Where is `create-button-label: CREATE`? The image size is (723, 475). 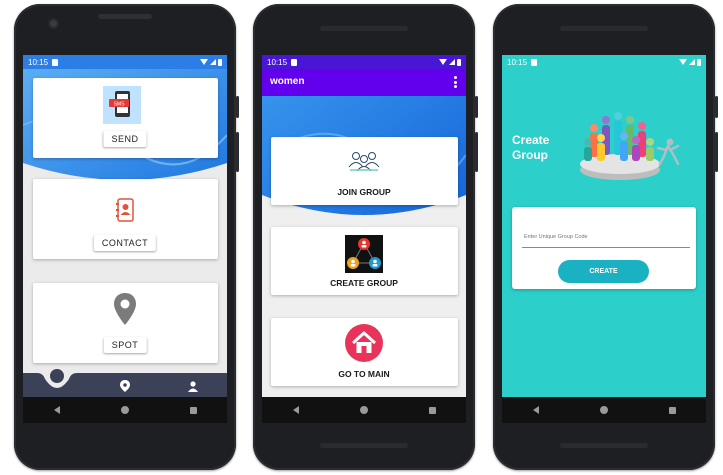
create-button-label: CREATE is located at coordinates (603, 271).